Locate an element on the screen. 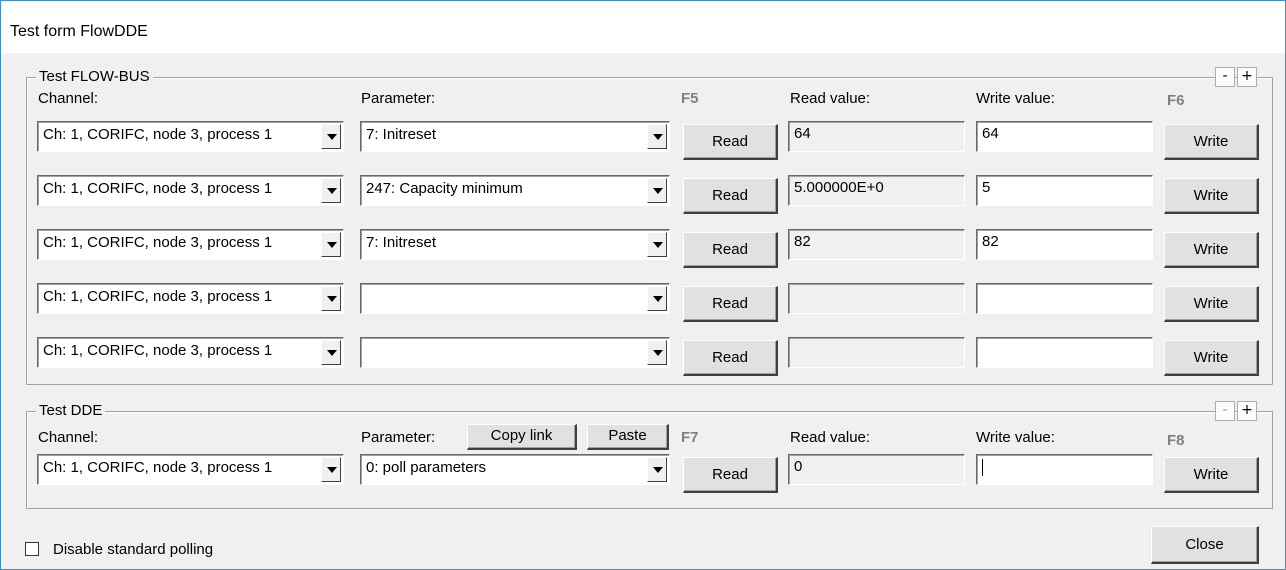 This screenshot has width=1286, height=570. dde-write-value-label: Write value: is located at coordinates (1015, 437).